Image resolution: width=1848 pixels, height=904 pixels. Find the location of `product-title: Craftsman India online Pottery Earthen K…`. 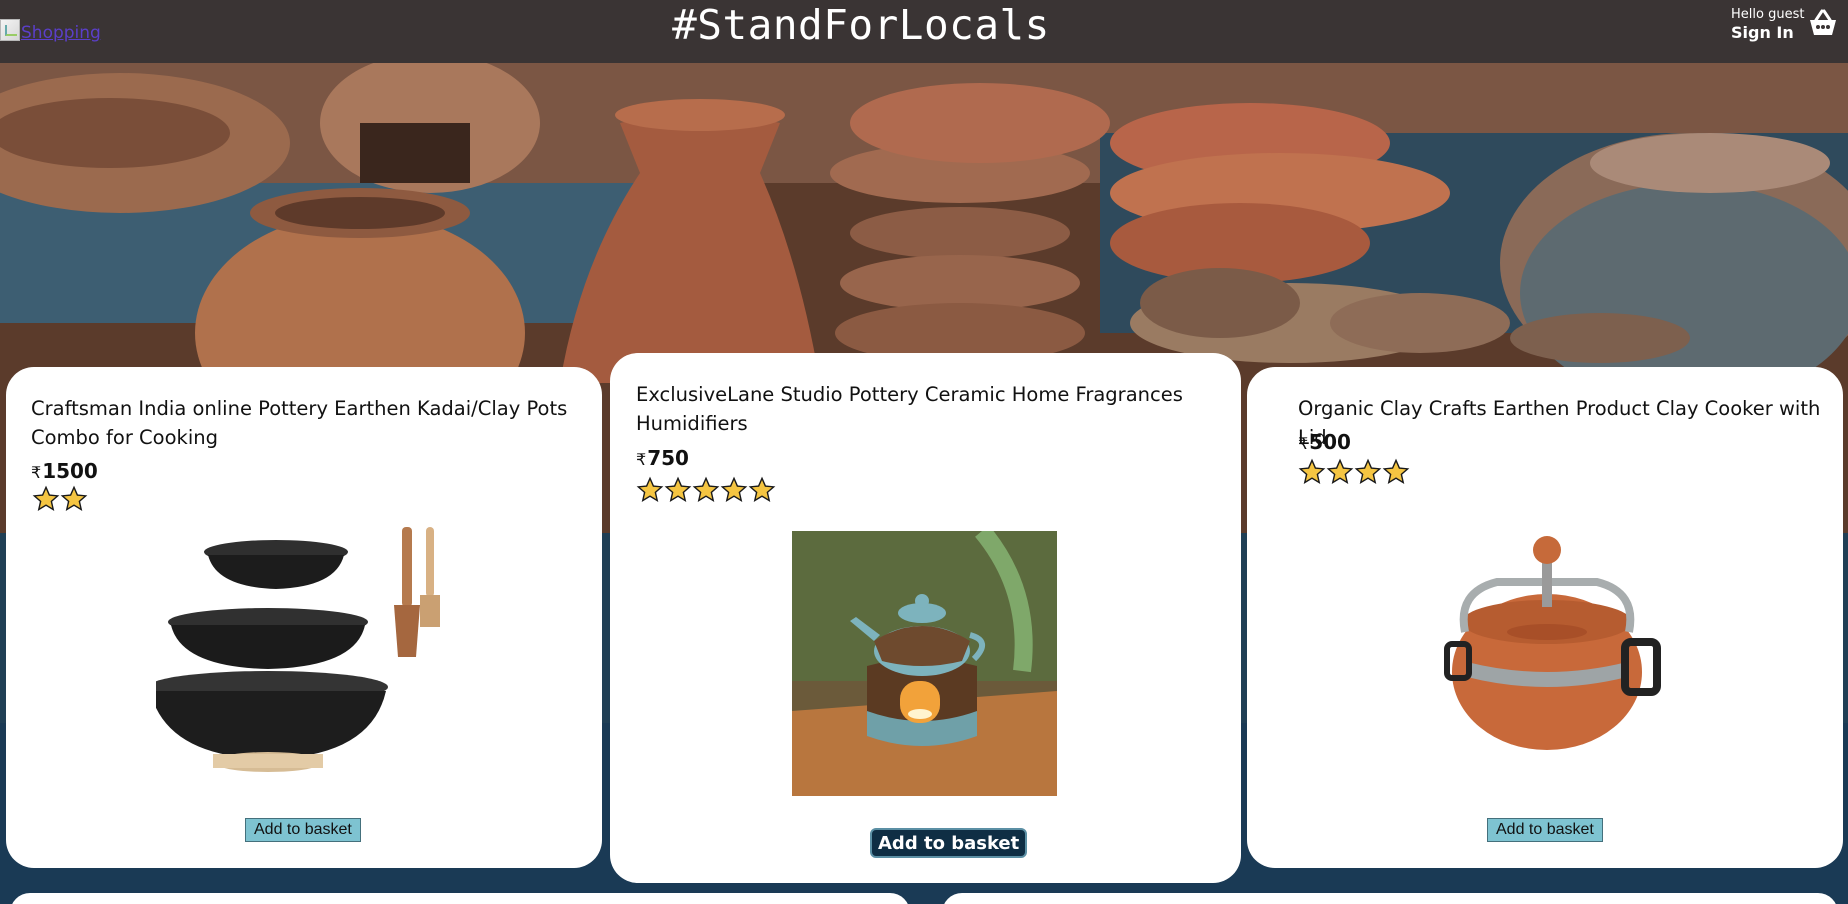

product-title: Craftsman India online Pottery Earthen K… is located at coordinates (308, 423).